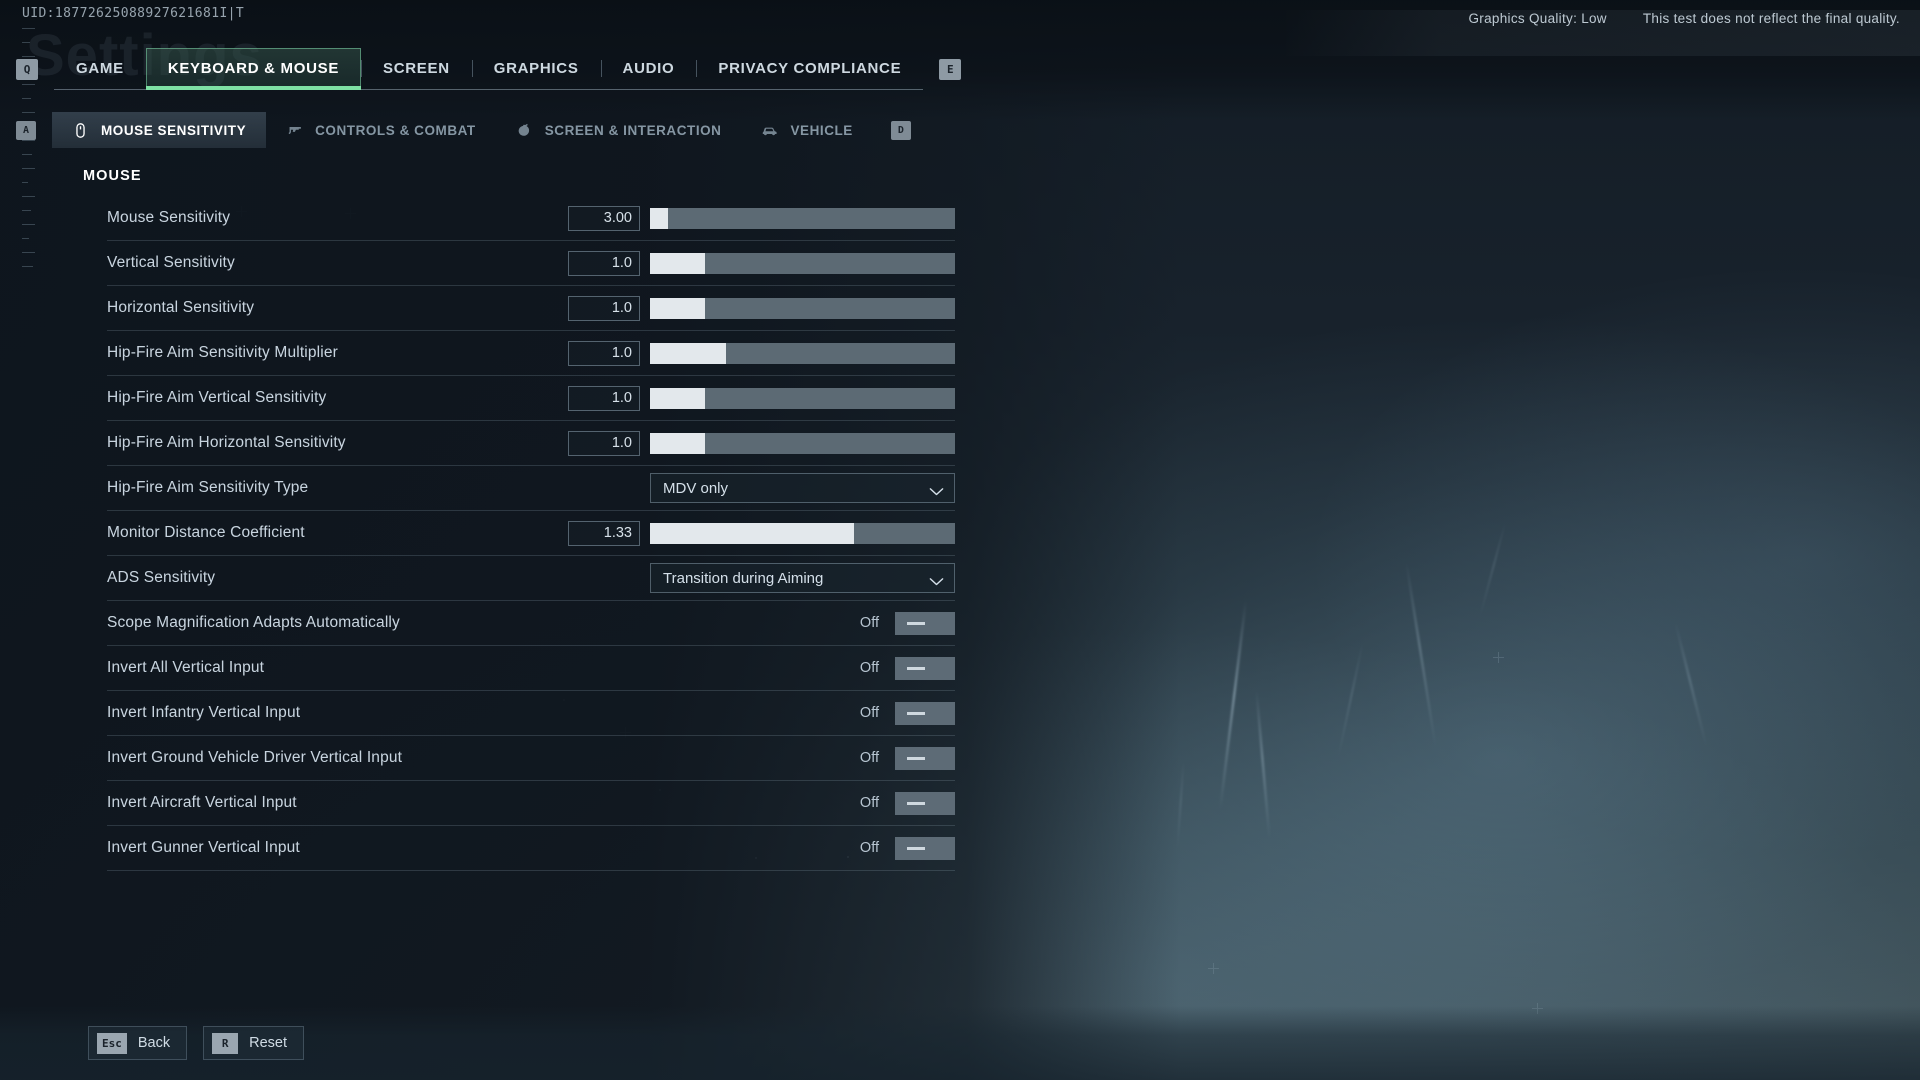 Image resolution: width=1920 pixels, height=1080 pixels. I want to click on graphics-quality-label: Graphics Quality: Low, so click(1537, 18).